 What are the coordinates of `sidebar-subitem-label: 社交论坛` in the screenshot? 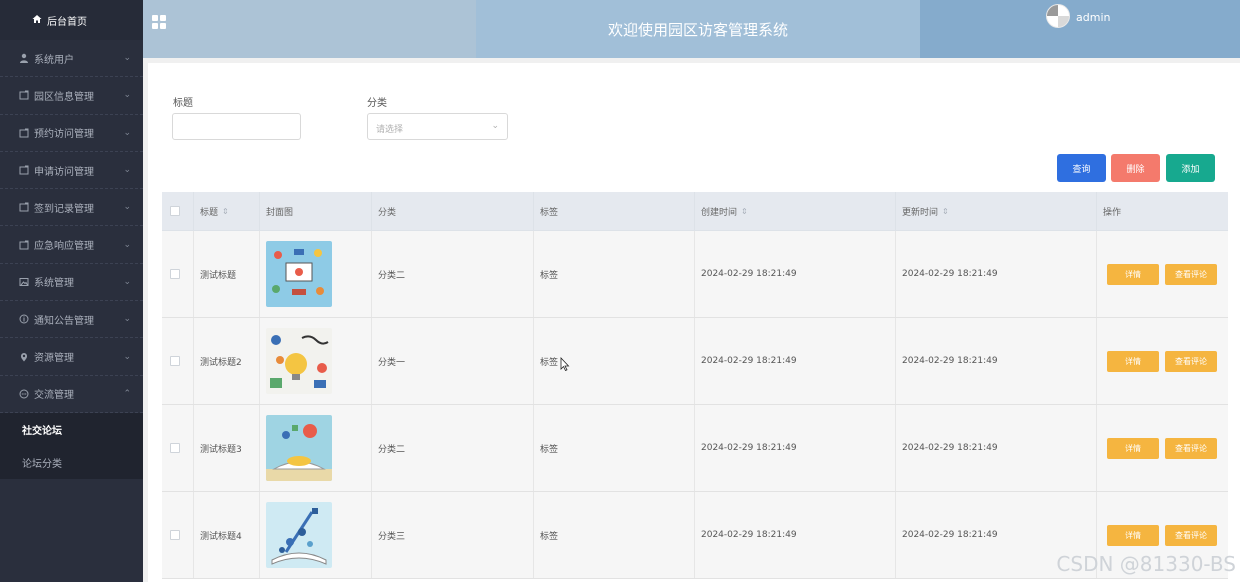 It's located at (42, 431).